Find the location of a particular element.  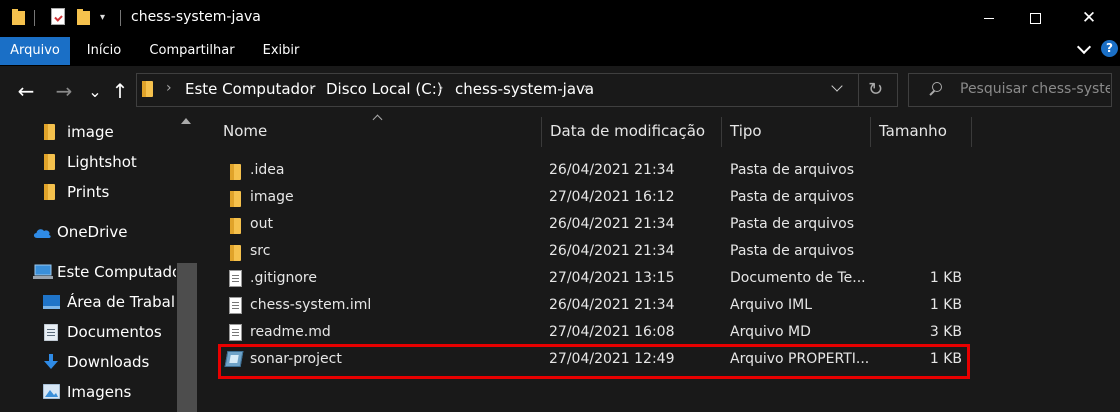

sidebar-item-label: Lightshot is located at coordinates (102, 162).